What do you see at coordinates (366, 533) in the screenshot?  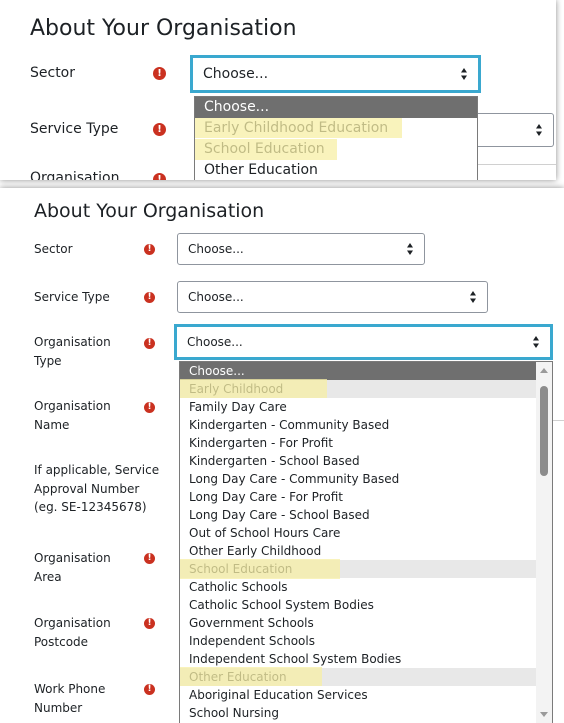 I see `dropdown-option: Out of School Hours Care` at bounding box center [366, 533].